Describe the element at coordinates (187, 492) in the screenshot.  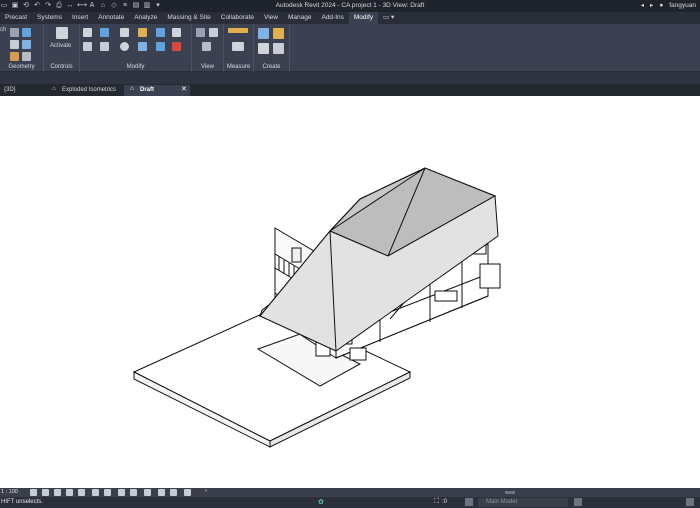
I see `reveal-constraints-icon` at that location.